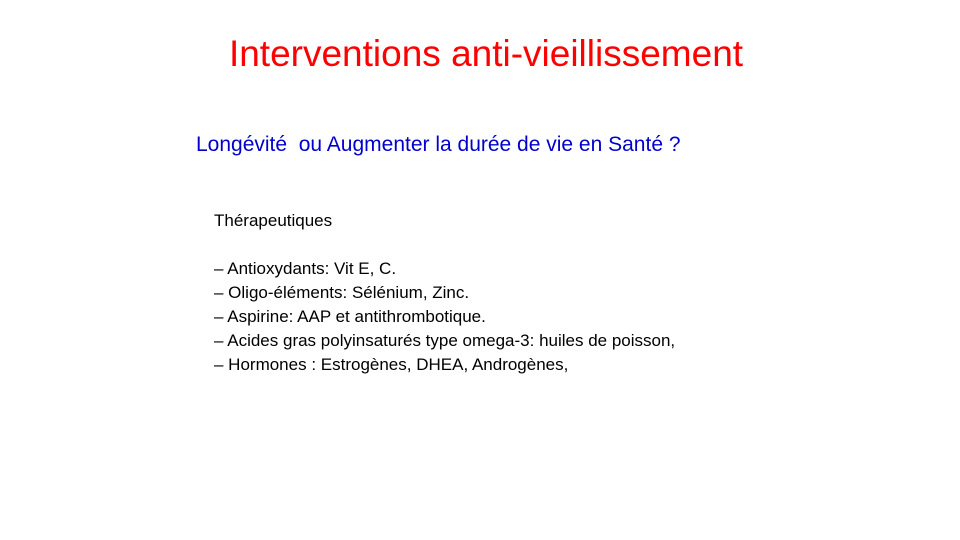 Image resolution: width=960 pixels, height=540 pixels. I want to click on list-item: – Aspirine: AAP et antithrombotique., so click(350, 316).